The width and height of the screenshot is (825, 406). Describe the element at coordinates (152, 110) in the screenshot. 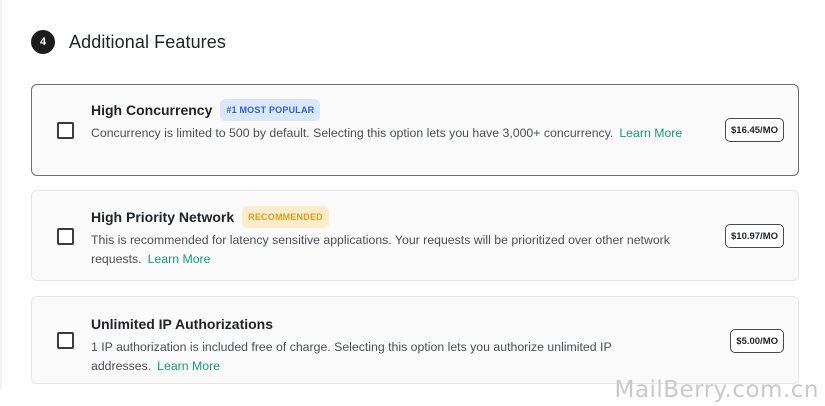

I see `feature-title: High Concurrency` at that location.